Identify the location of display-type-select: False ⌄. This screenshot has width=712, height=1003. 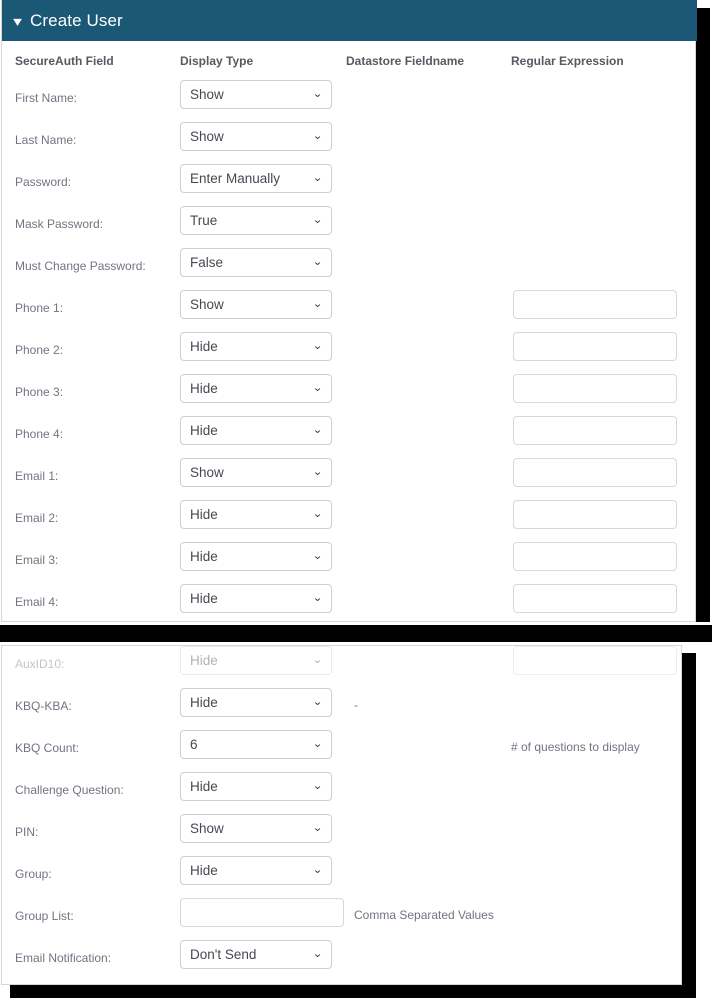
(256, 262).